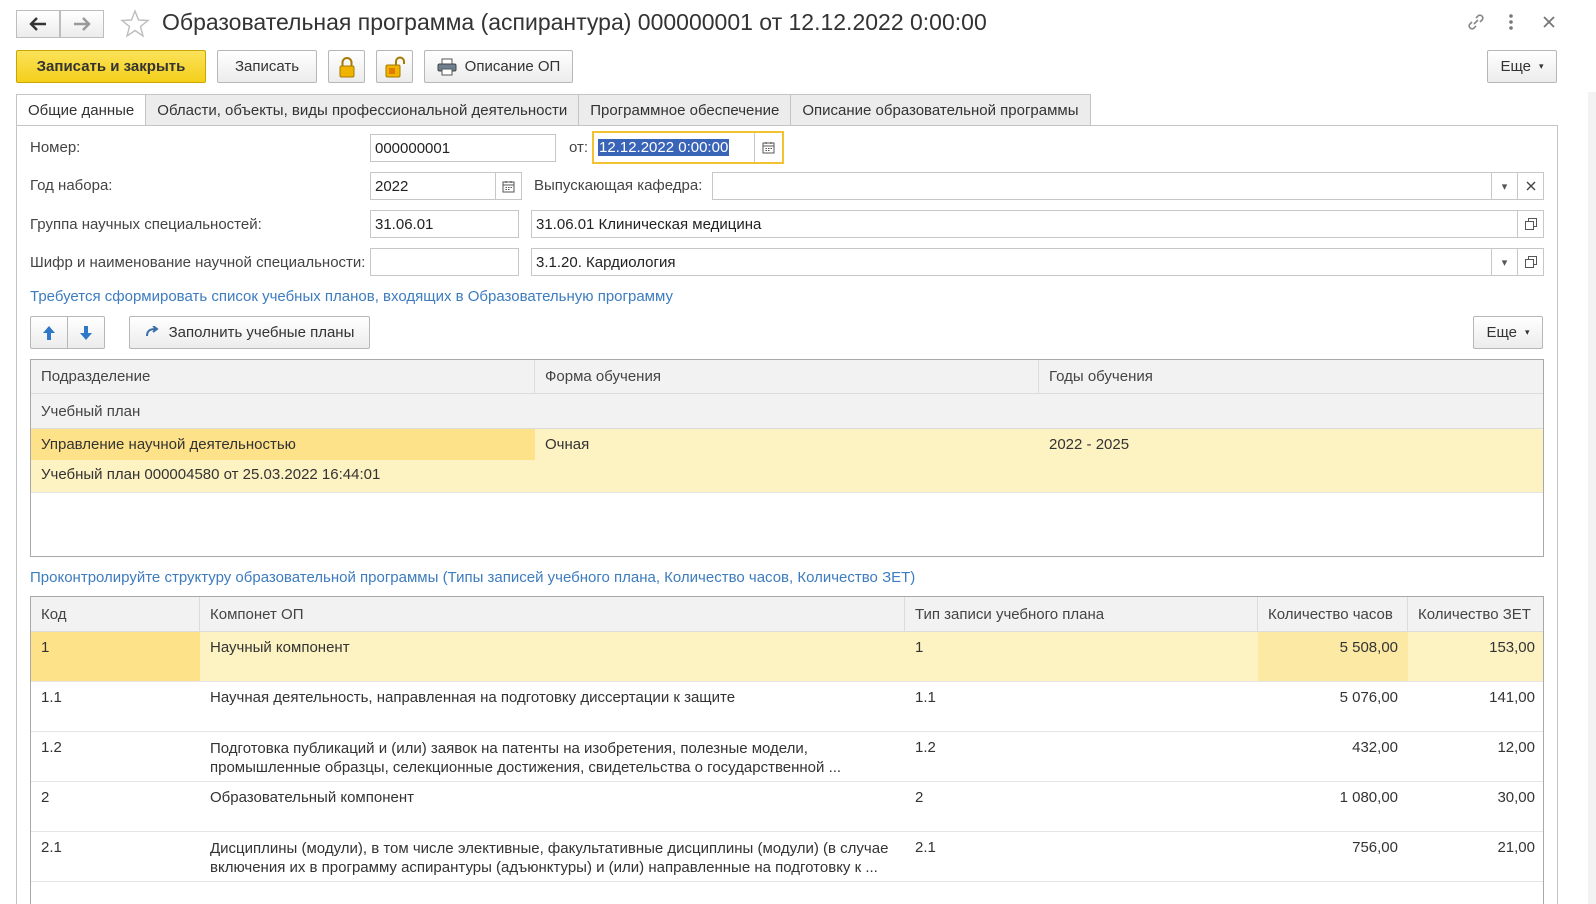  I want to click on group-label: Группа научных специальностей:, so click(146, 224).